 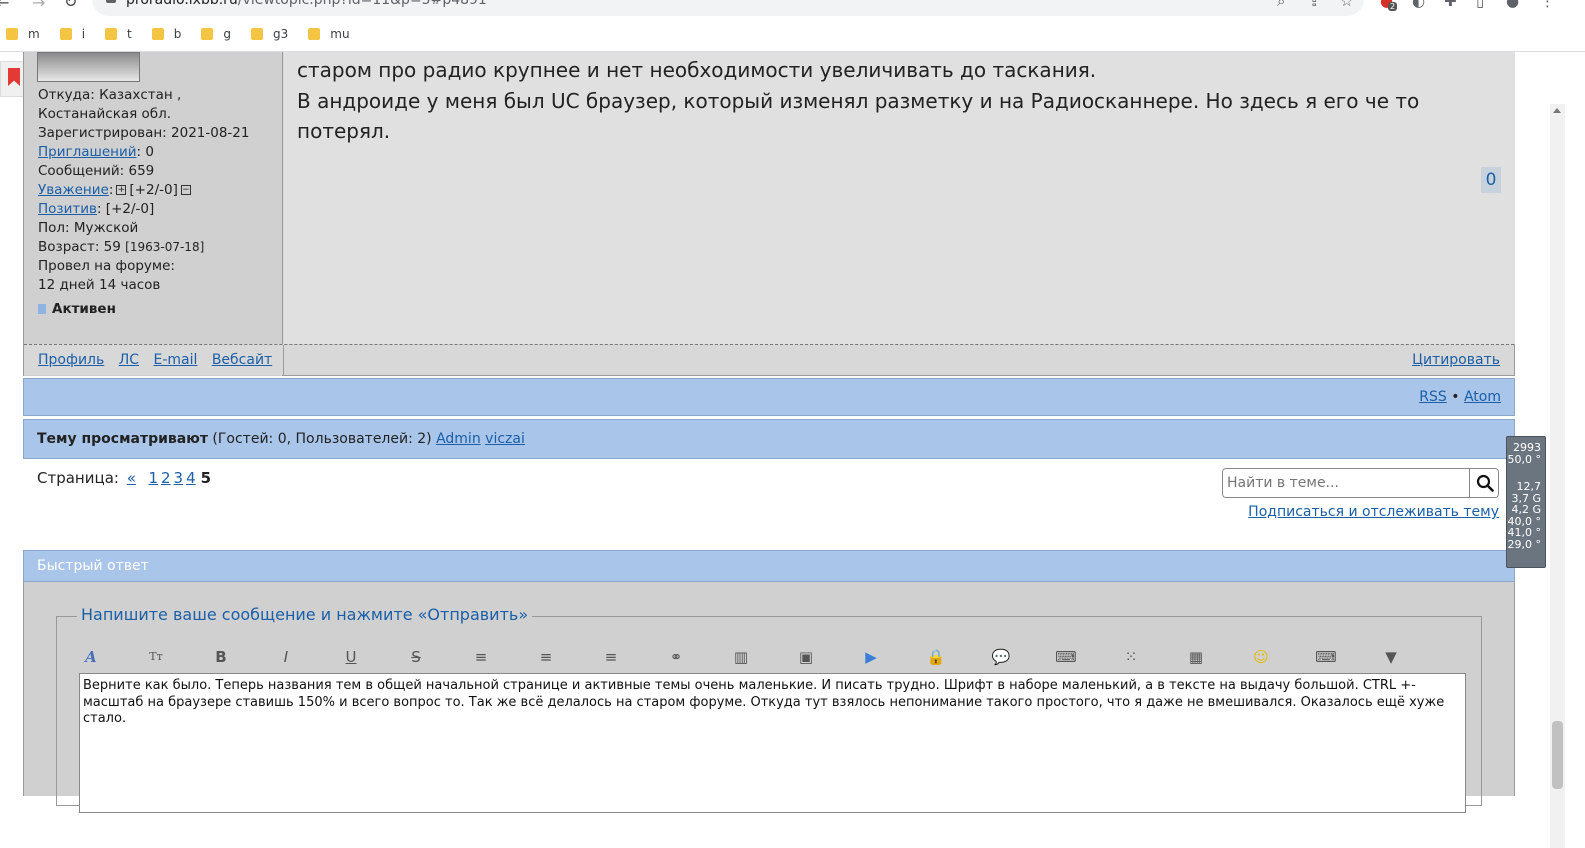 What do you see at coordinates (1557, 755) in the screenshot?
I see `scroll-thumb` at bounding box center [1557, 755].